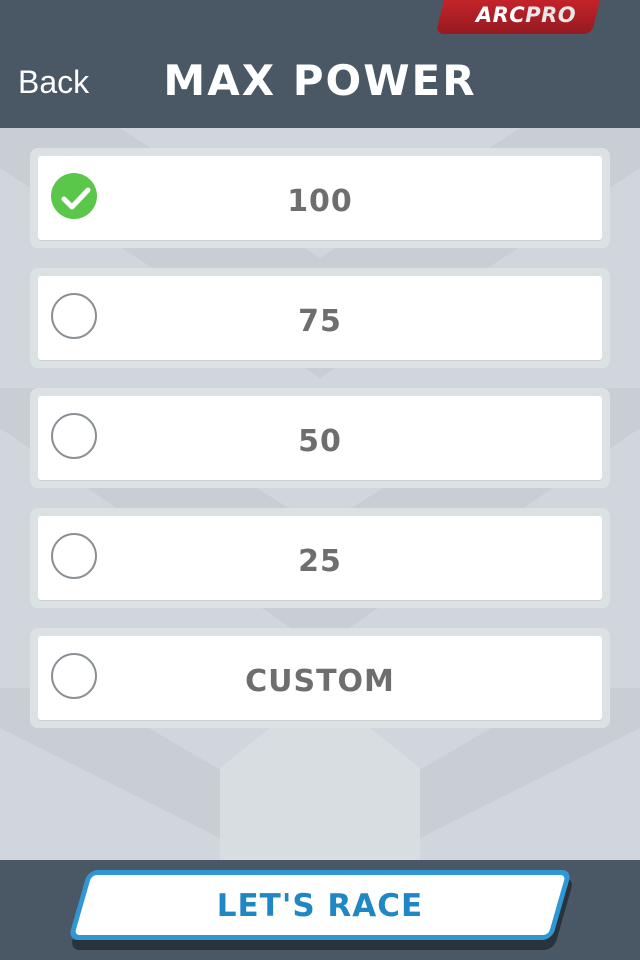 The height and width of the screenshot is (960, 640). Describe the element at coordinates (320, 681) in the screenshot. I see `option-label: CUSTOM` at that location.